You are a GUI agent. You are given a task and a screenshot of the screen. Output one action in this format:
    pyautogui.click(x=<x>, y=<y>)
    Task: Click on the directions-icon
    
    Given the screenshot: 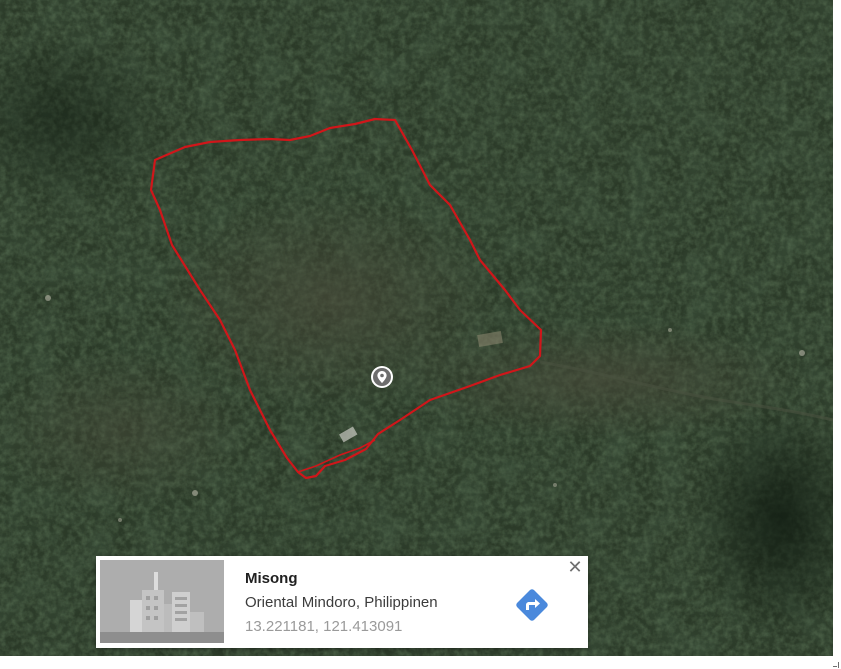 What is the action you would take?
    pyautogui.click(x=532, y=605)
    